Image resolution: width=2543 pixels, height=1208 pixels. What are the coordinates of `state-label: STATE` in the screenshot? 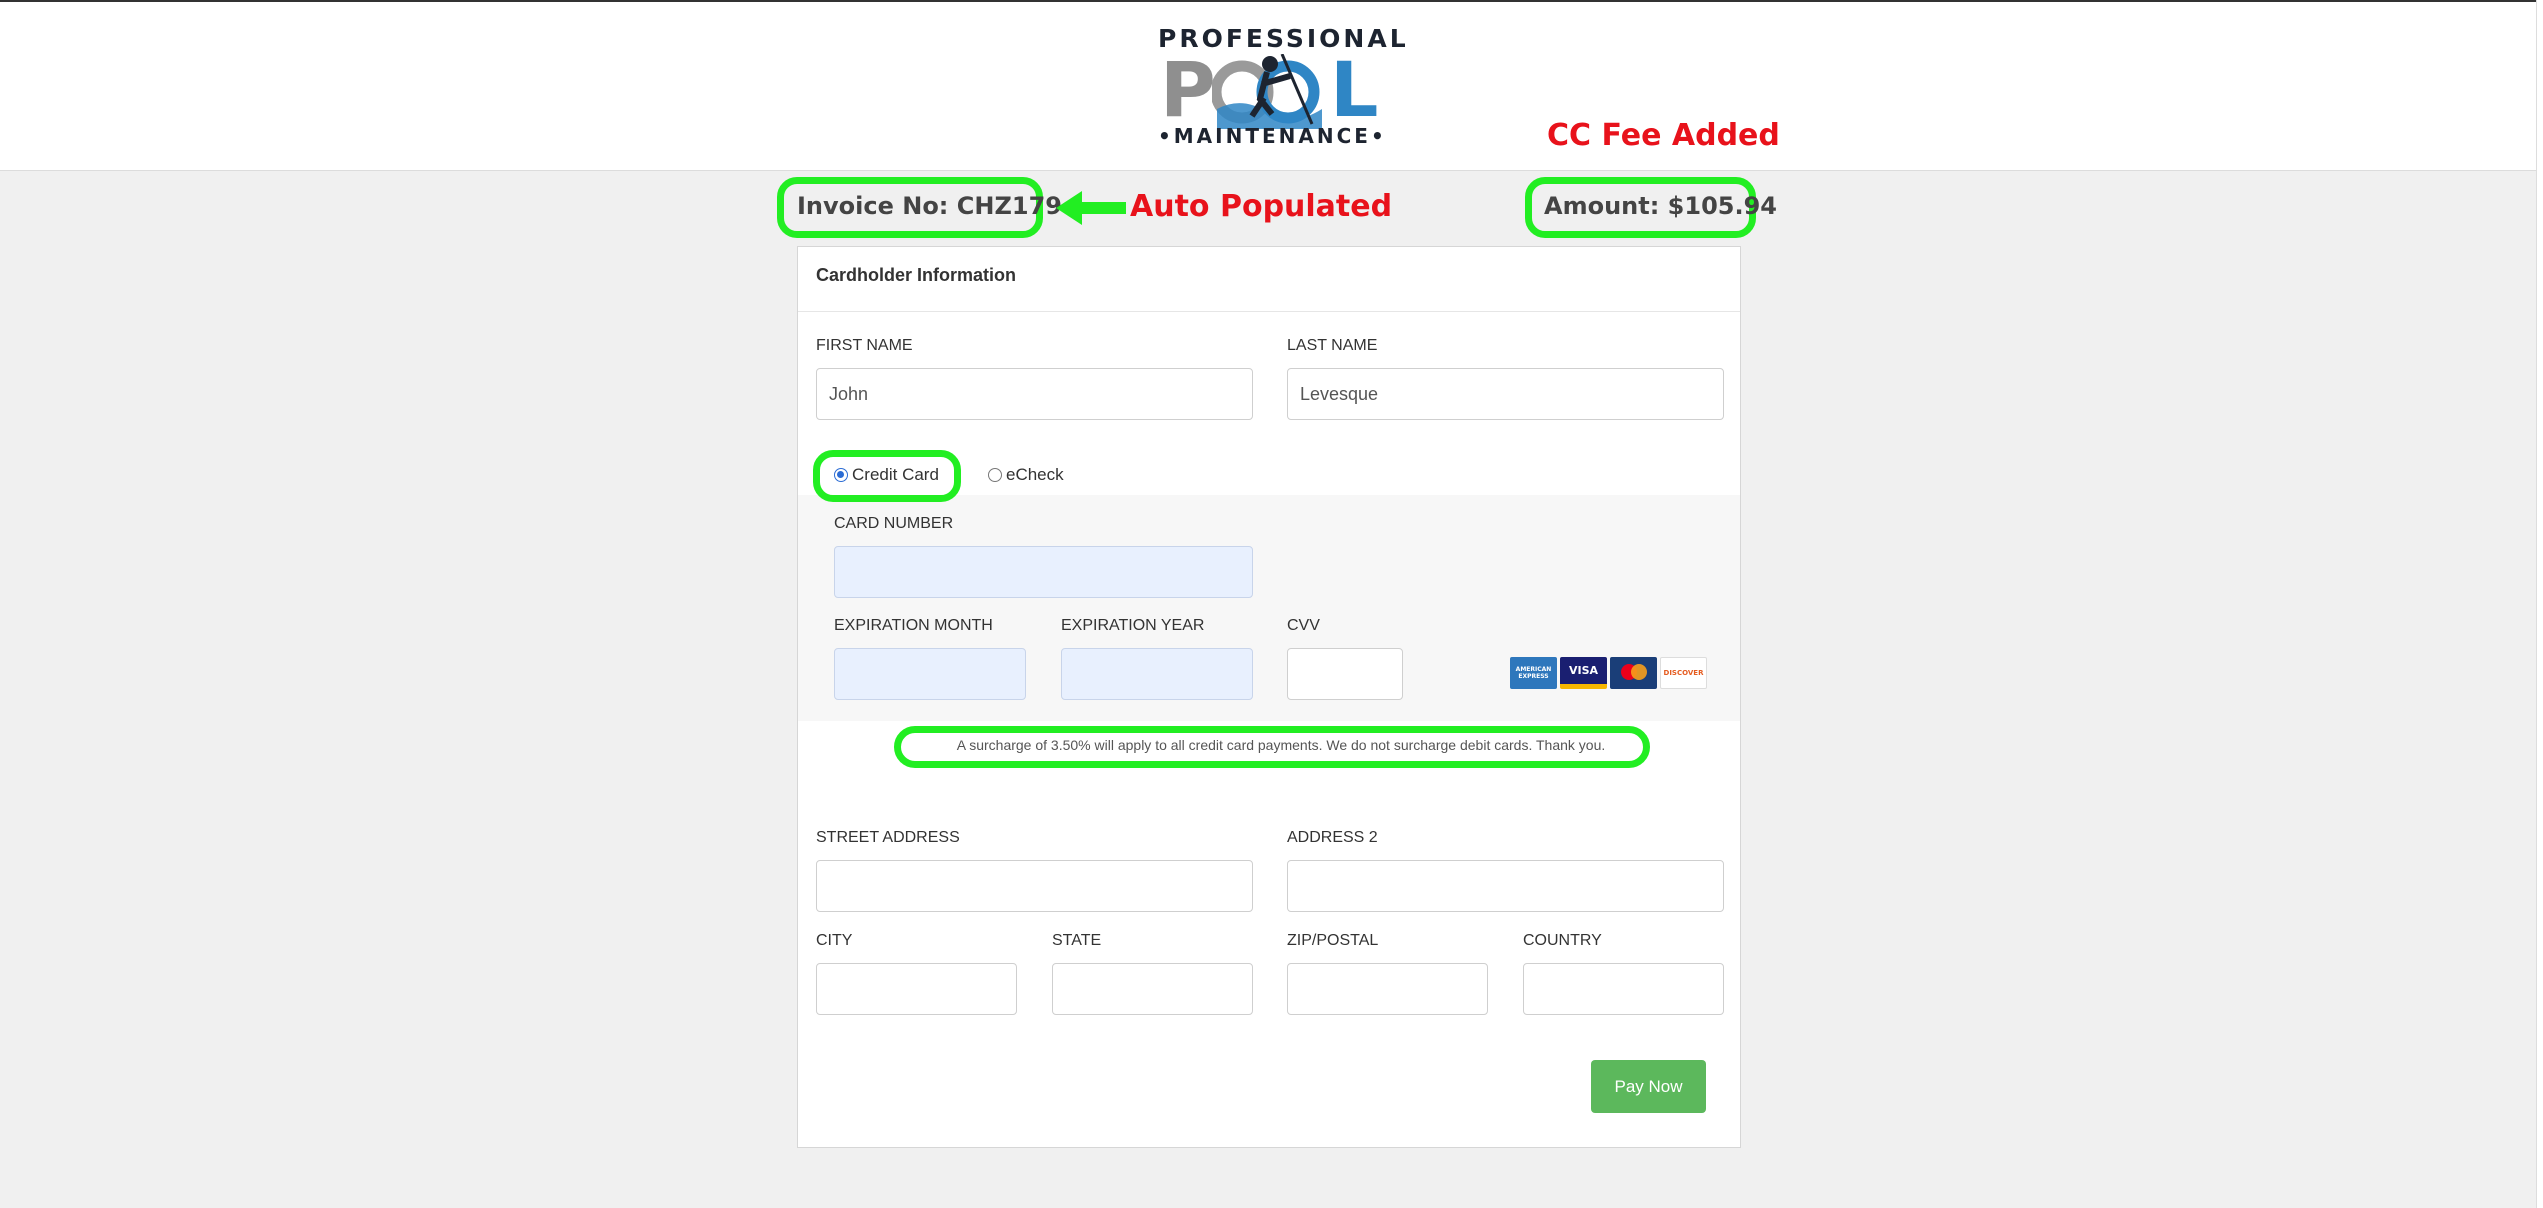 It's located at (1077, 940).